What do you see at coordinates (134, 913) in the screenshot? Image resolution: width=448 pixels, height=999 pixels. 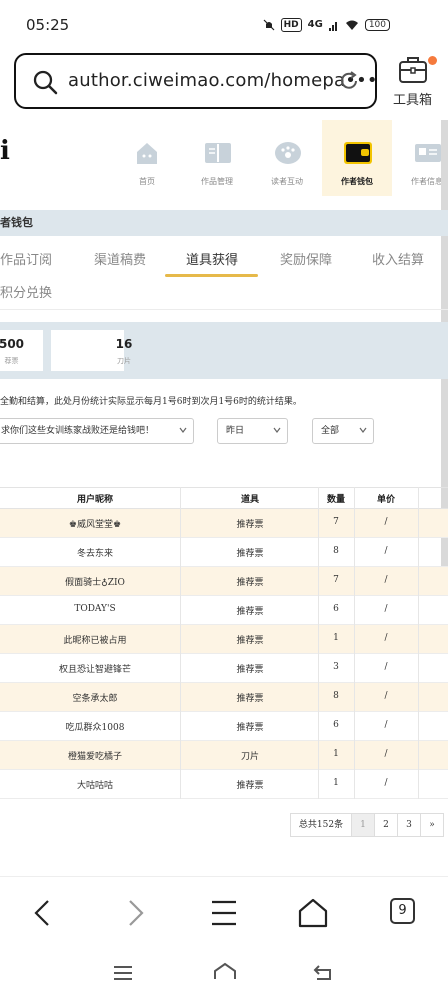 I see `forward-icon` at bounding box center [134, 913].